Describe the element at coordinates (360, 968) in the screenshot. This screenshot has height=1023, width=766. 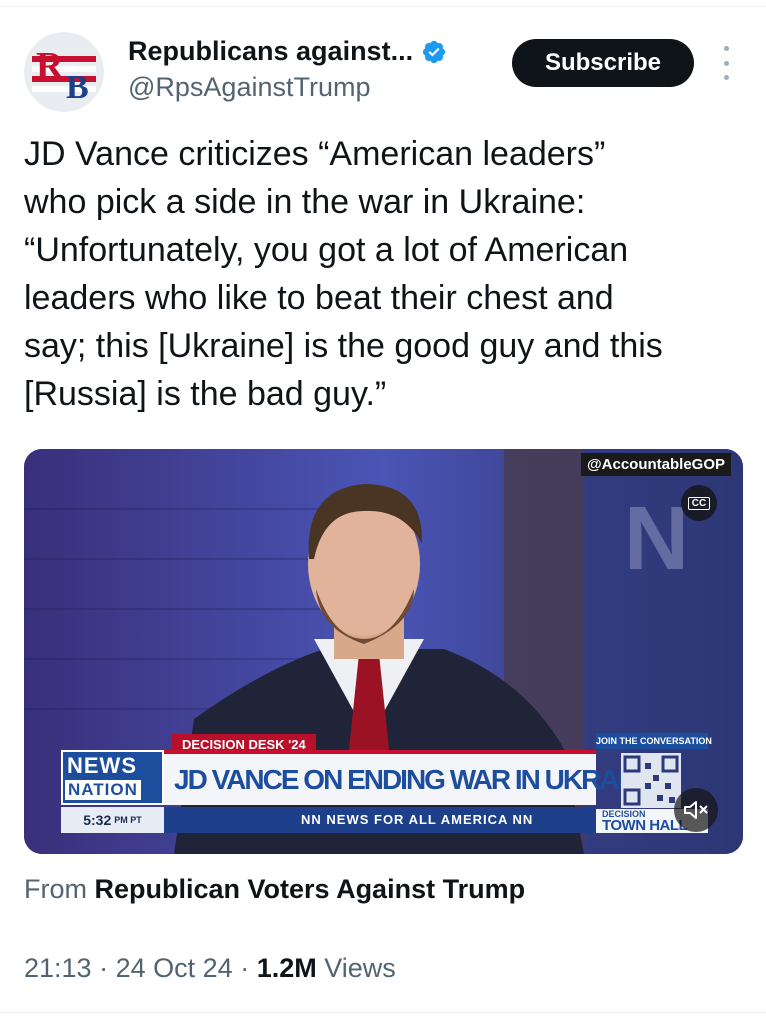
I see `views-label: Views` at that location.